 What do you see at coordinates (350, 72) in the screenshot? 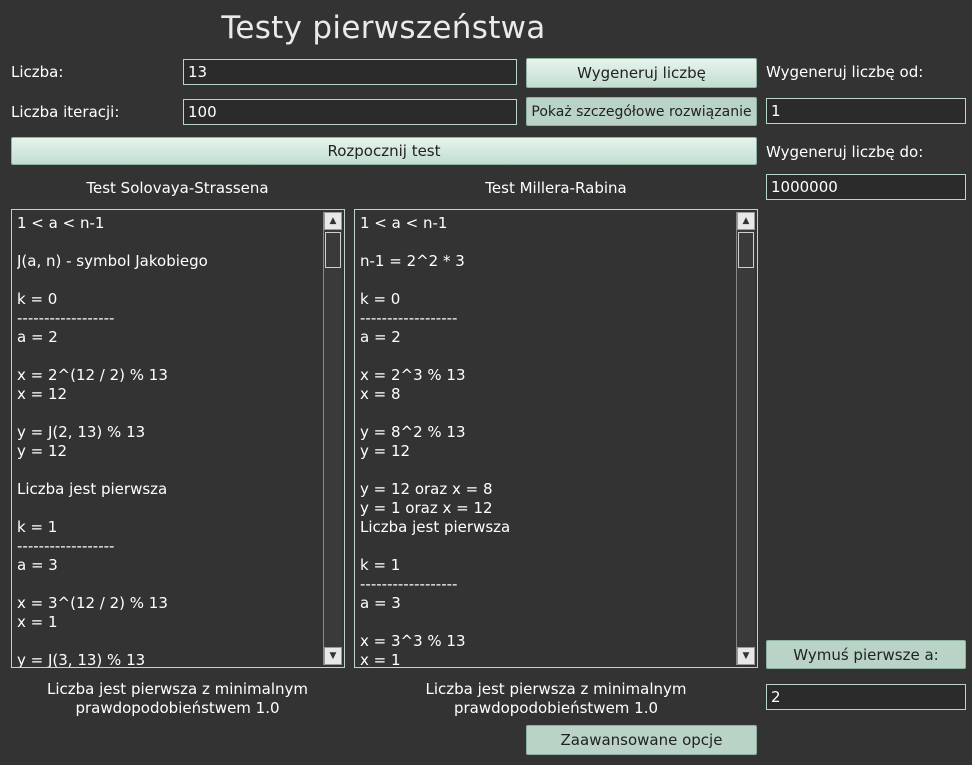
I see `number-input` at bounding box center [350, 72].